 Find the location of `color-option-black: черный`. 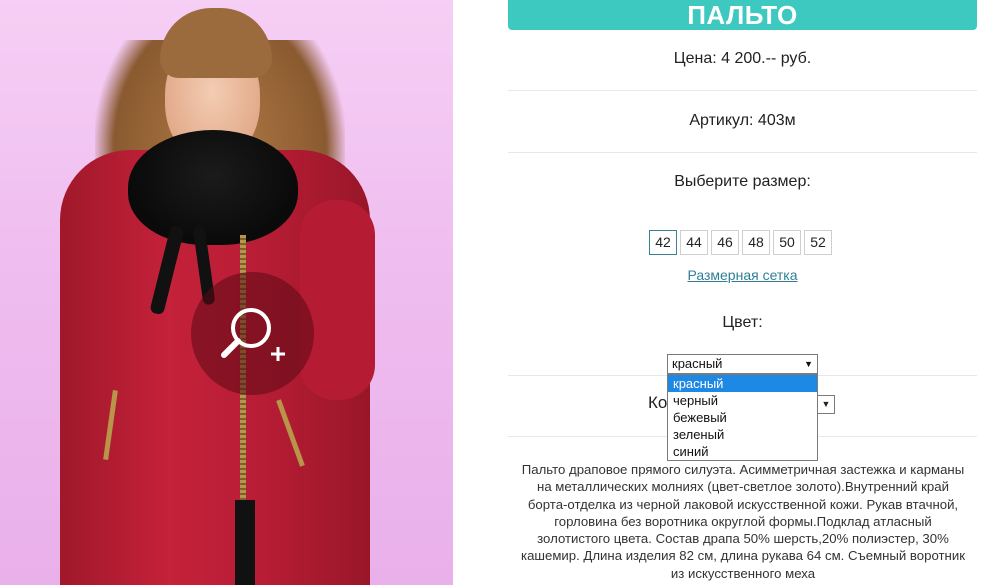

color-option-black: черный is located at coordinates (742, 400).